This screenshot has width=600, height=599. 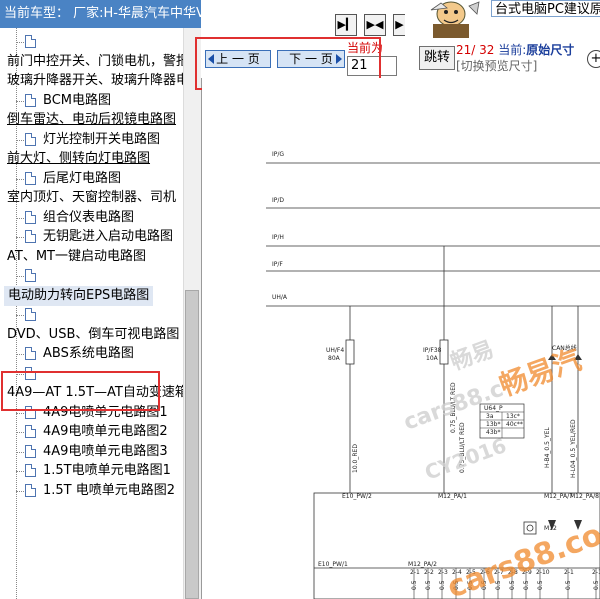 What do you see at coordinates (105, 413) in the screenshot?
I see `tree-leaf-item: 4A9电喷单元电路图1` at bounding box center [105, 413].